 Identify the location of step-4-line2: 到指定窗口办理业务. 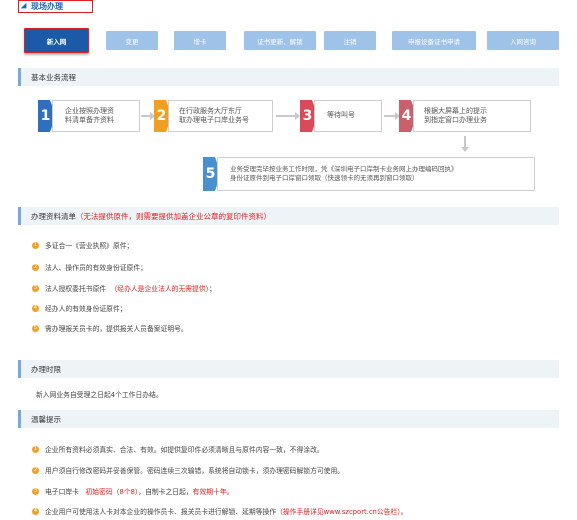
(455, 120).